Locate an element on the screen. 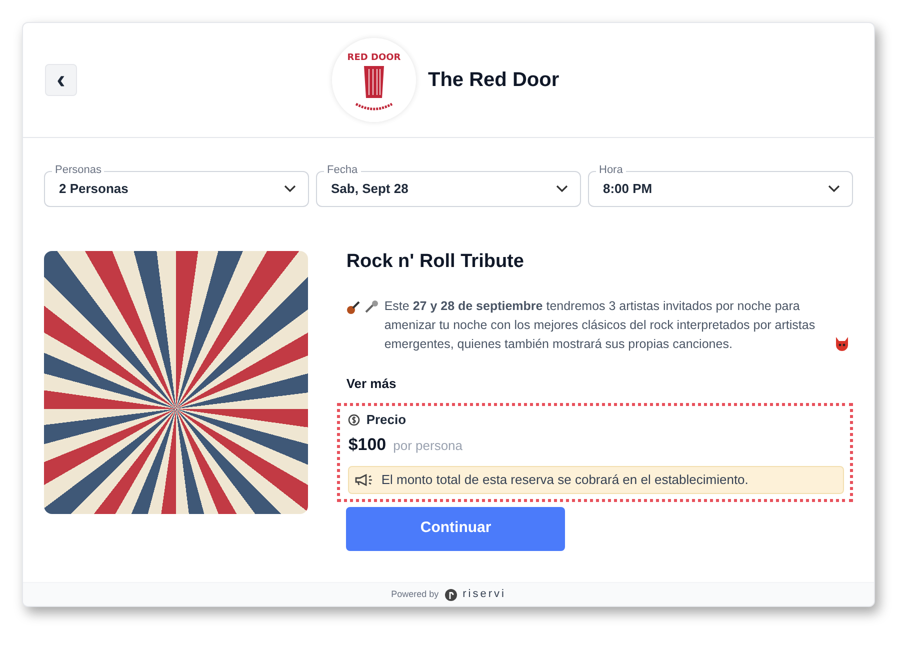  field-value: 2 Personas is located at coordinates (94, 189).